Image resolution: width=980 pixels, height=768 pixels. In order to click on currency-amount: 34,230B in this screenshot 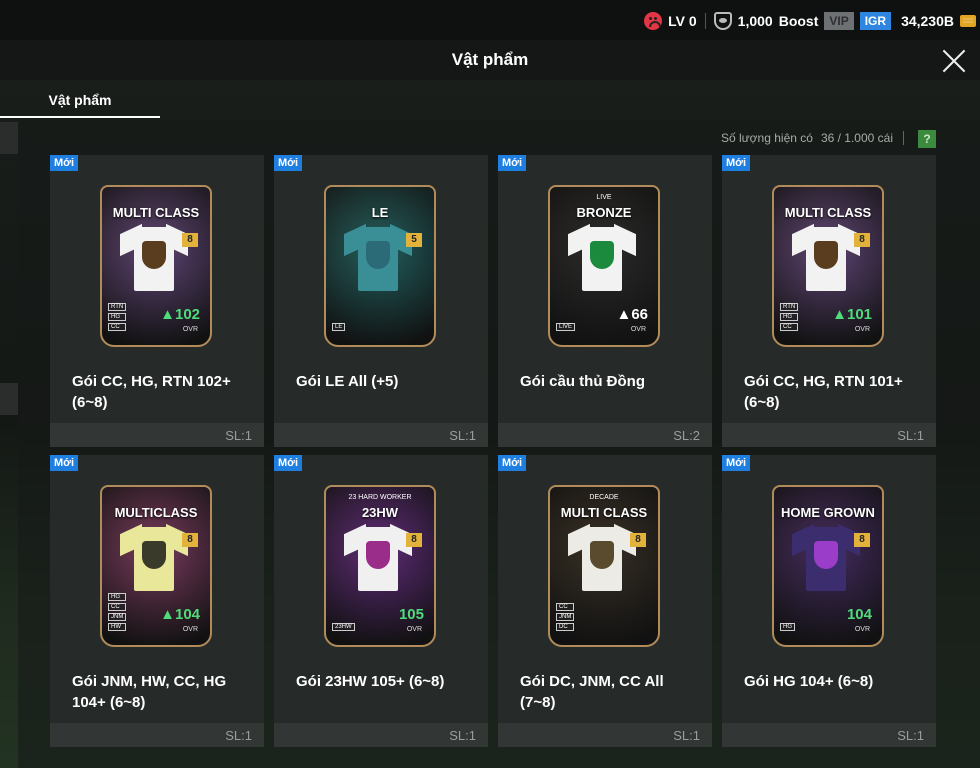, I will do `click(927, 21)`.